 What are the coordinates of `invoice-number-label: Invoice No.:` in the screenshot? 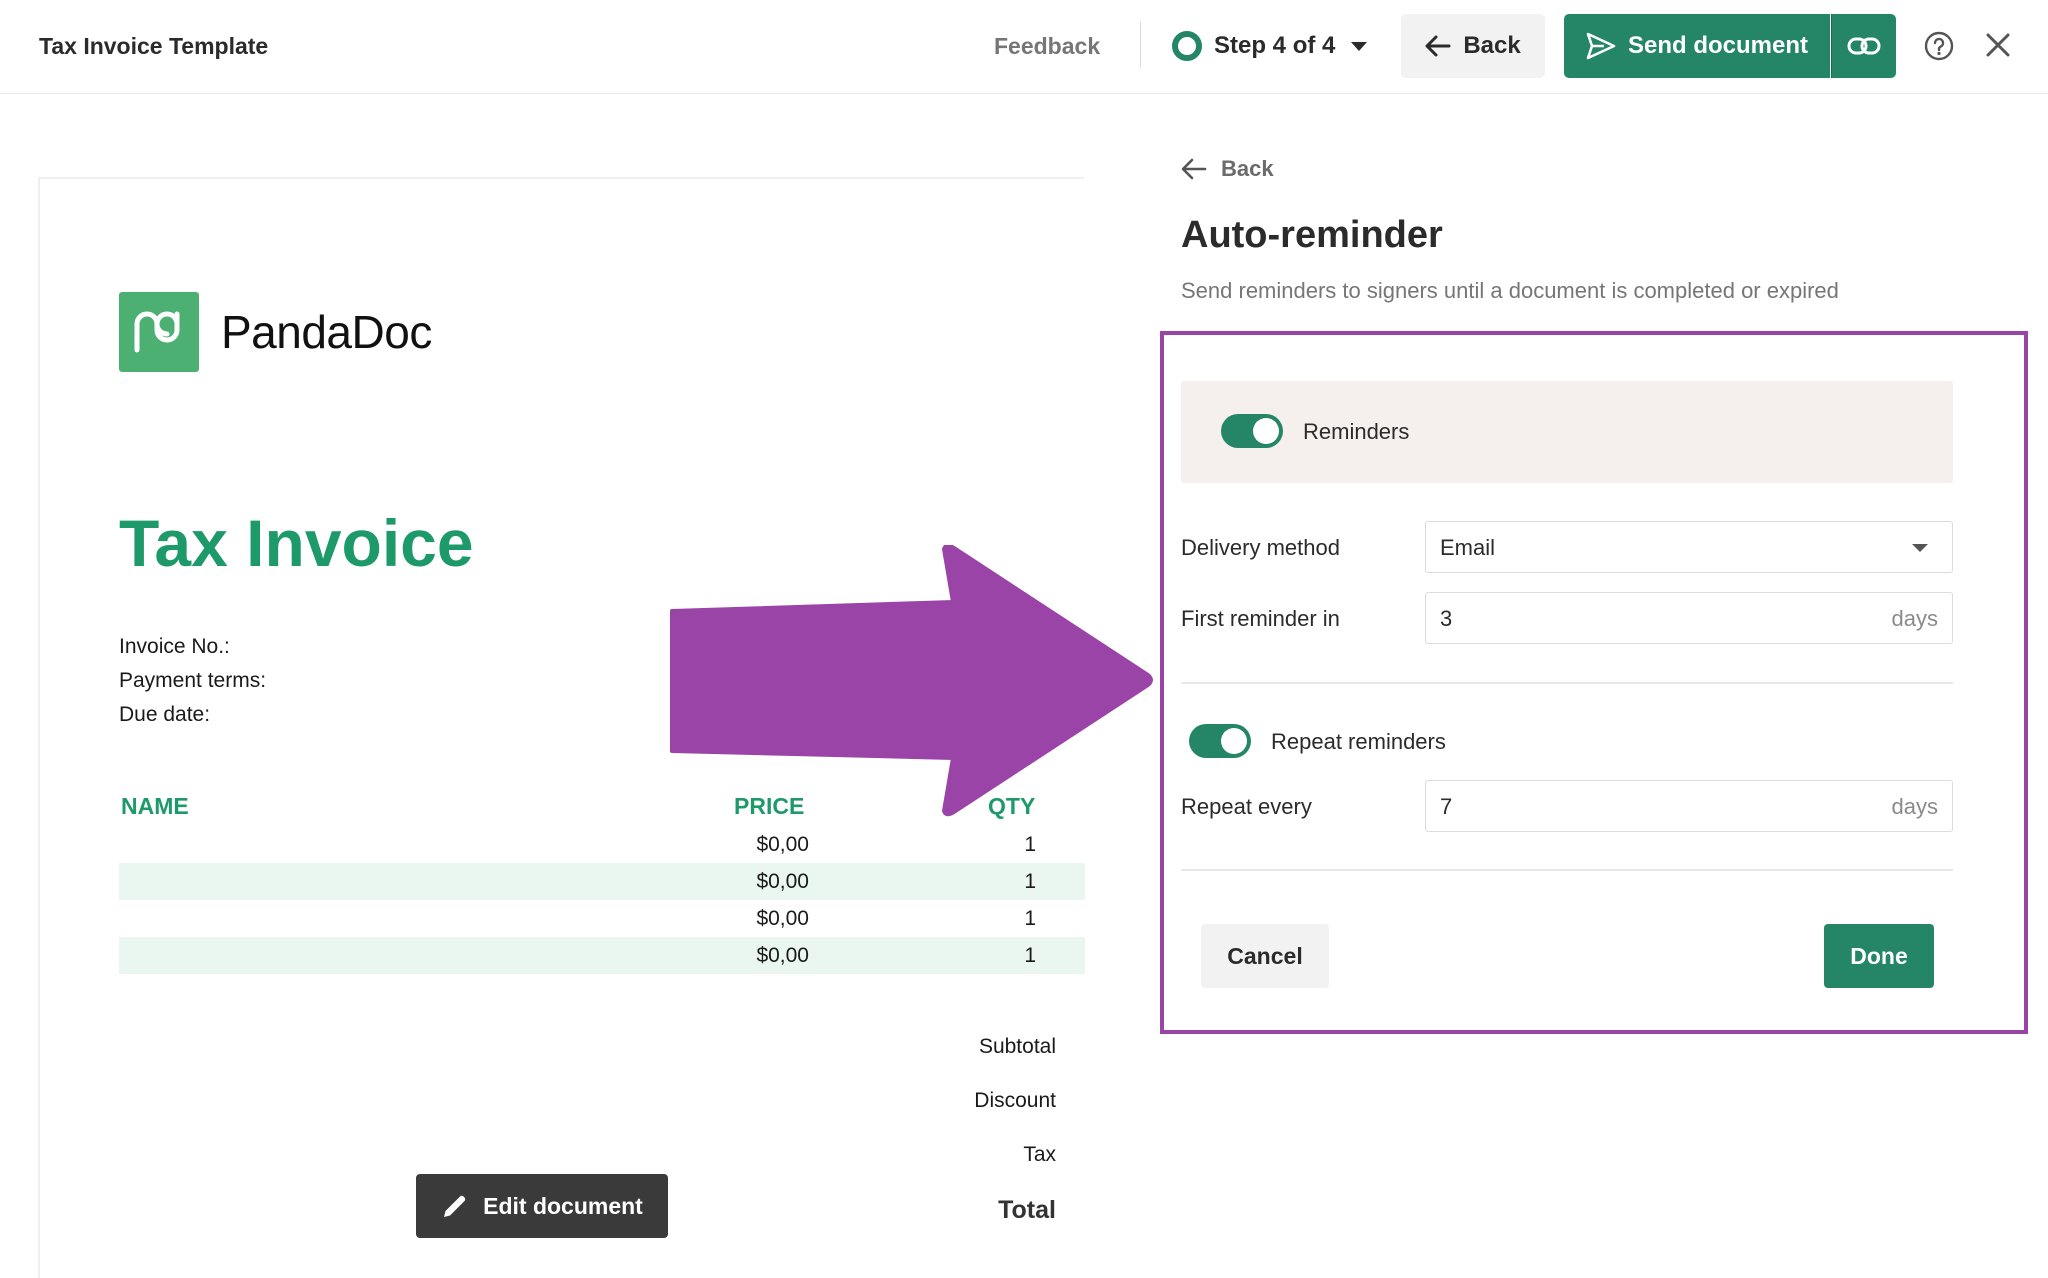 It's located at (174, 646).